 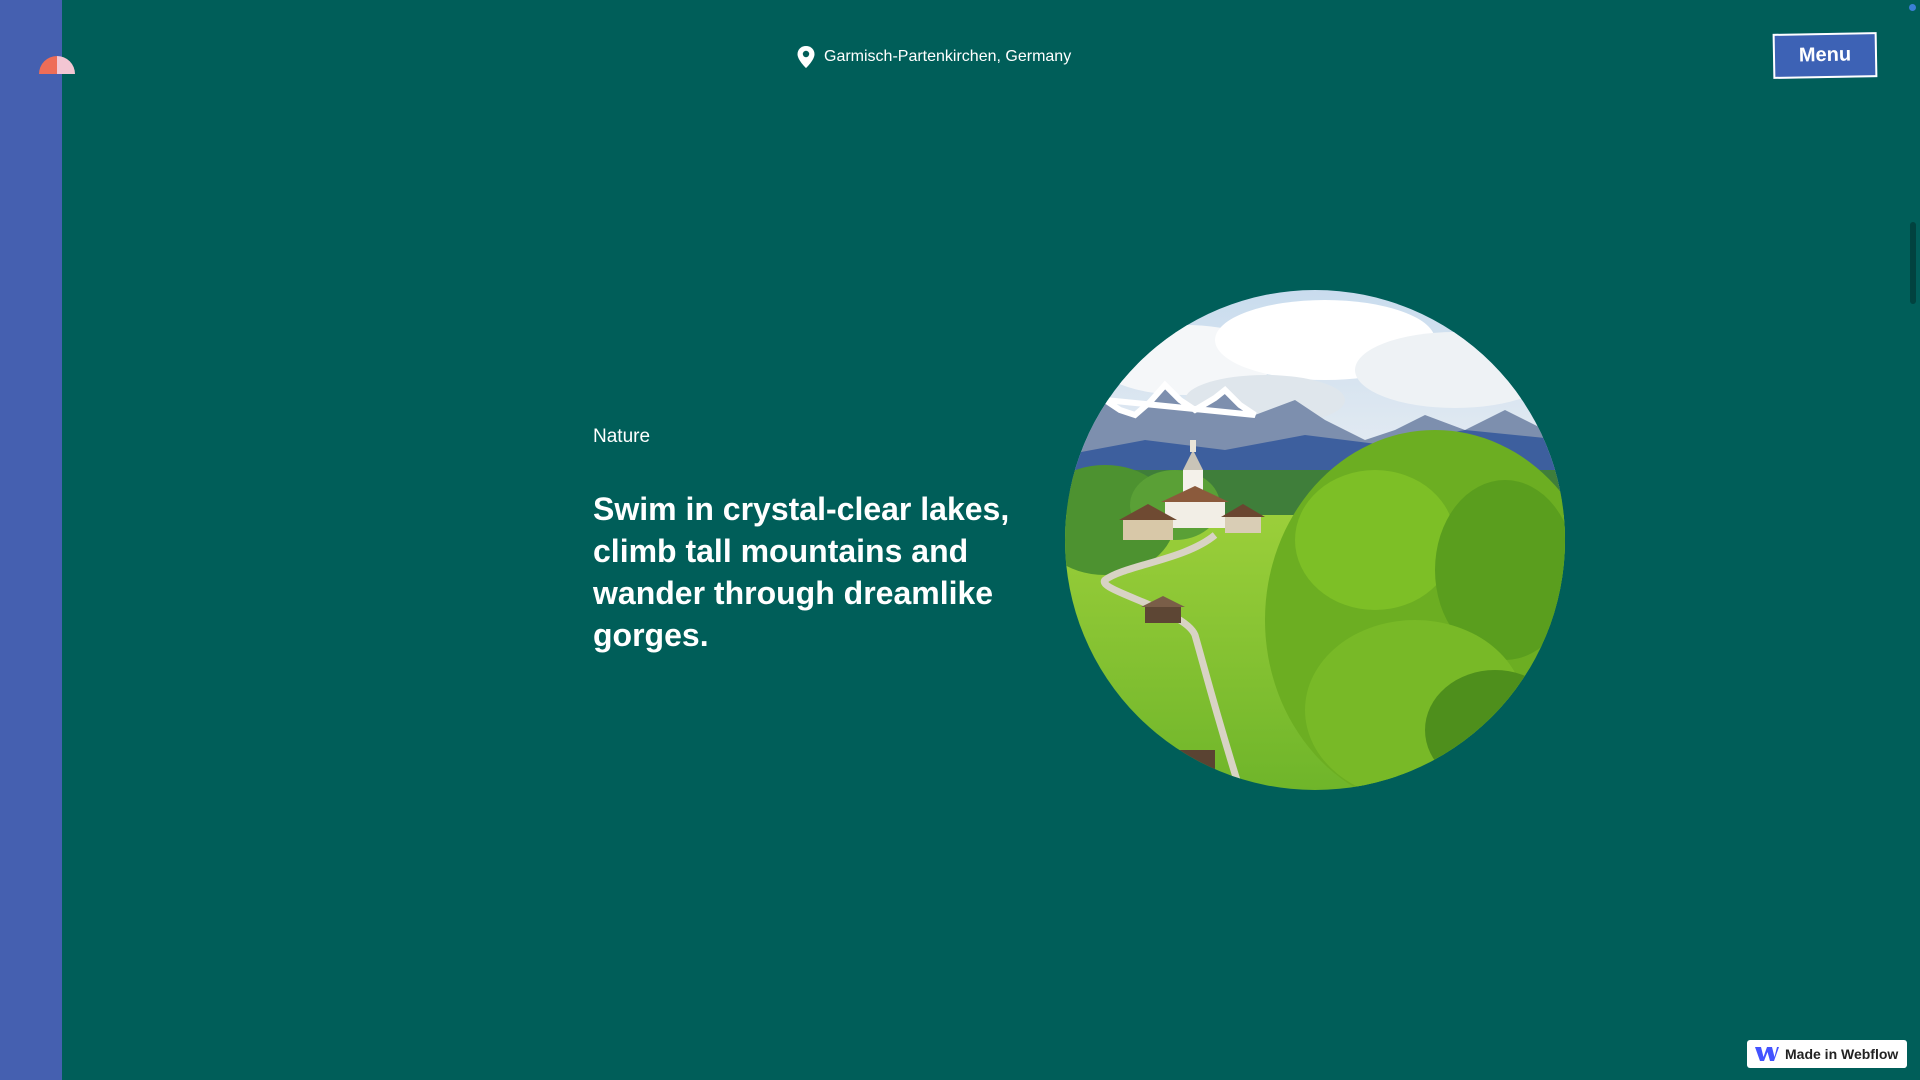 What do you see at coordinates (1913, 263) in the screenshot?
I see `scrollbar-thumb` at bounding box center [1913, 263].